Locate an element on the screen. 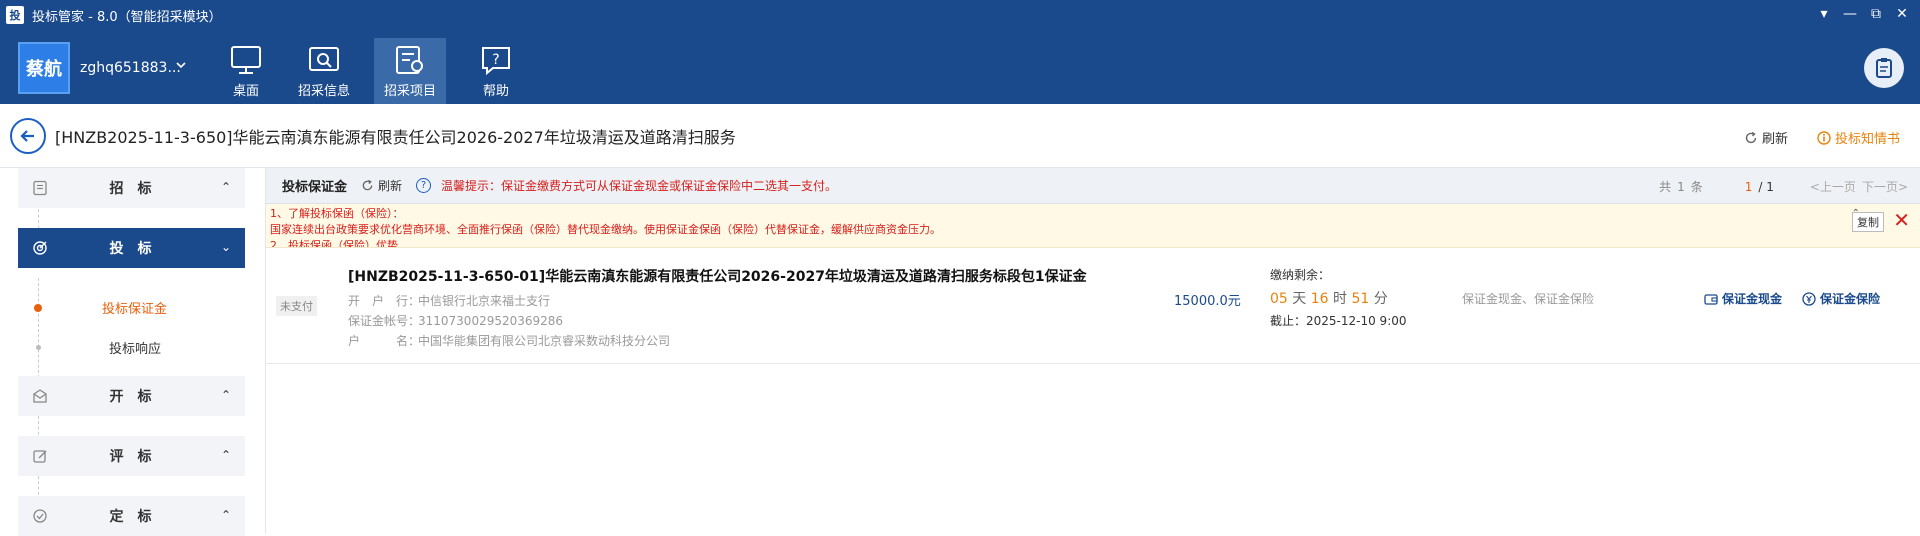  bid-notice-button: 投标知情书 is located at coordinates (1858, 137).